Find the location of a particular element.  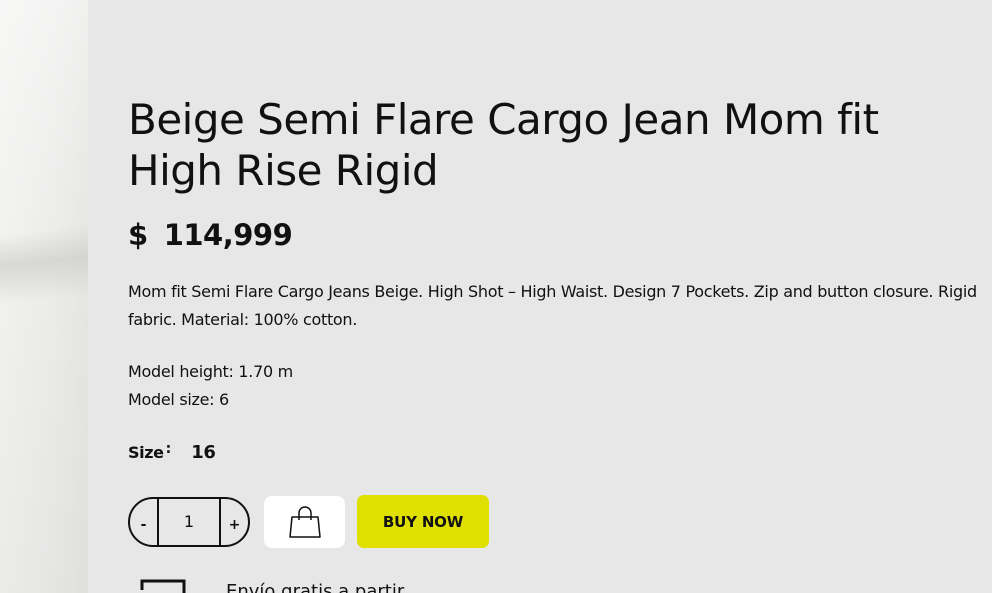

model-size: Model size: 6 is located at coordinates (178, 399).